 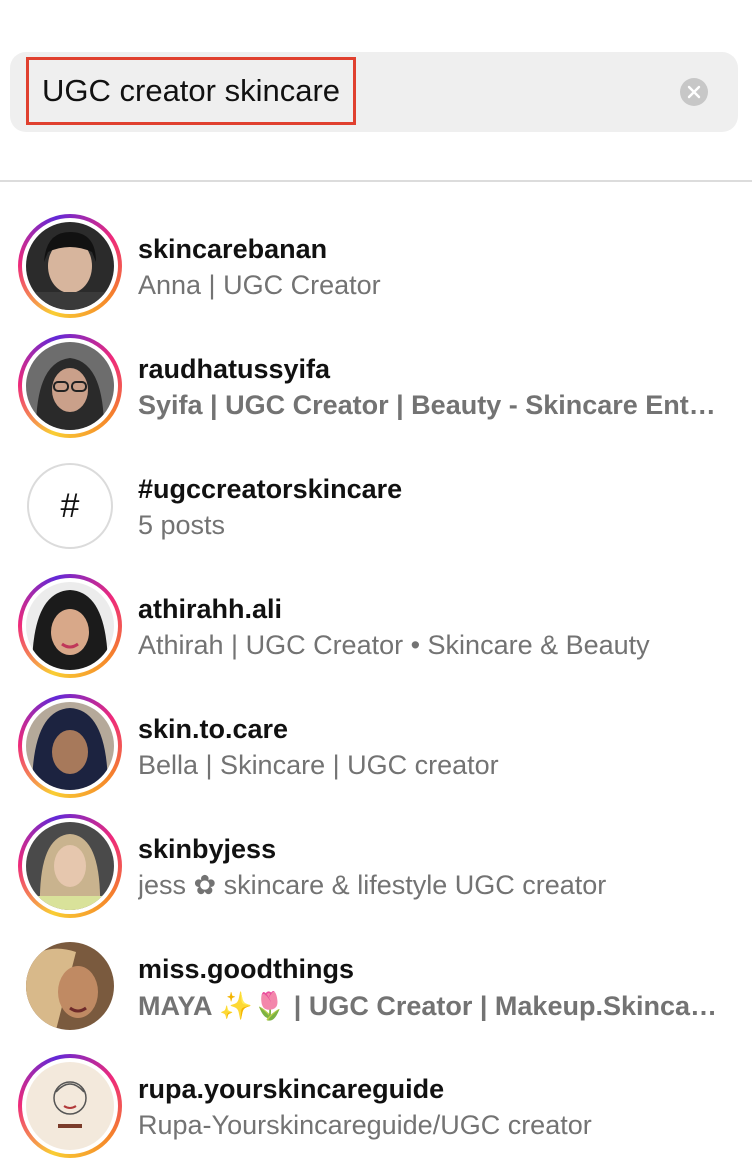 I want to click on close-circle-icon, so click(x=694, y=92).